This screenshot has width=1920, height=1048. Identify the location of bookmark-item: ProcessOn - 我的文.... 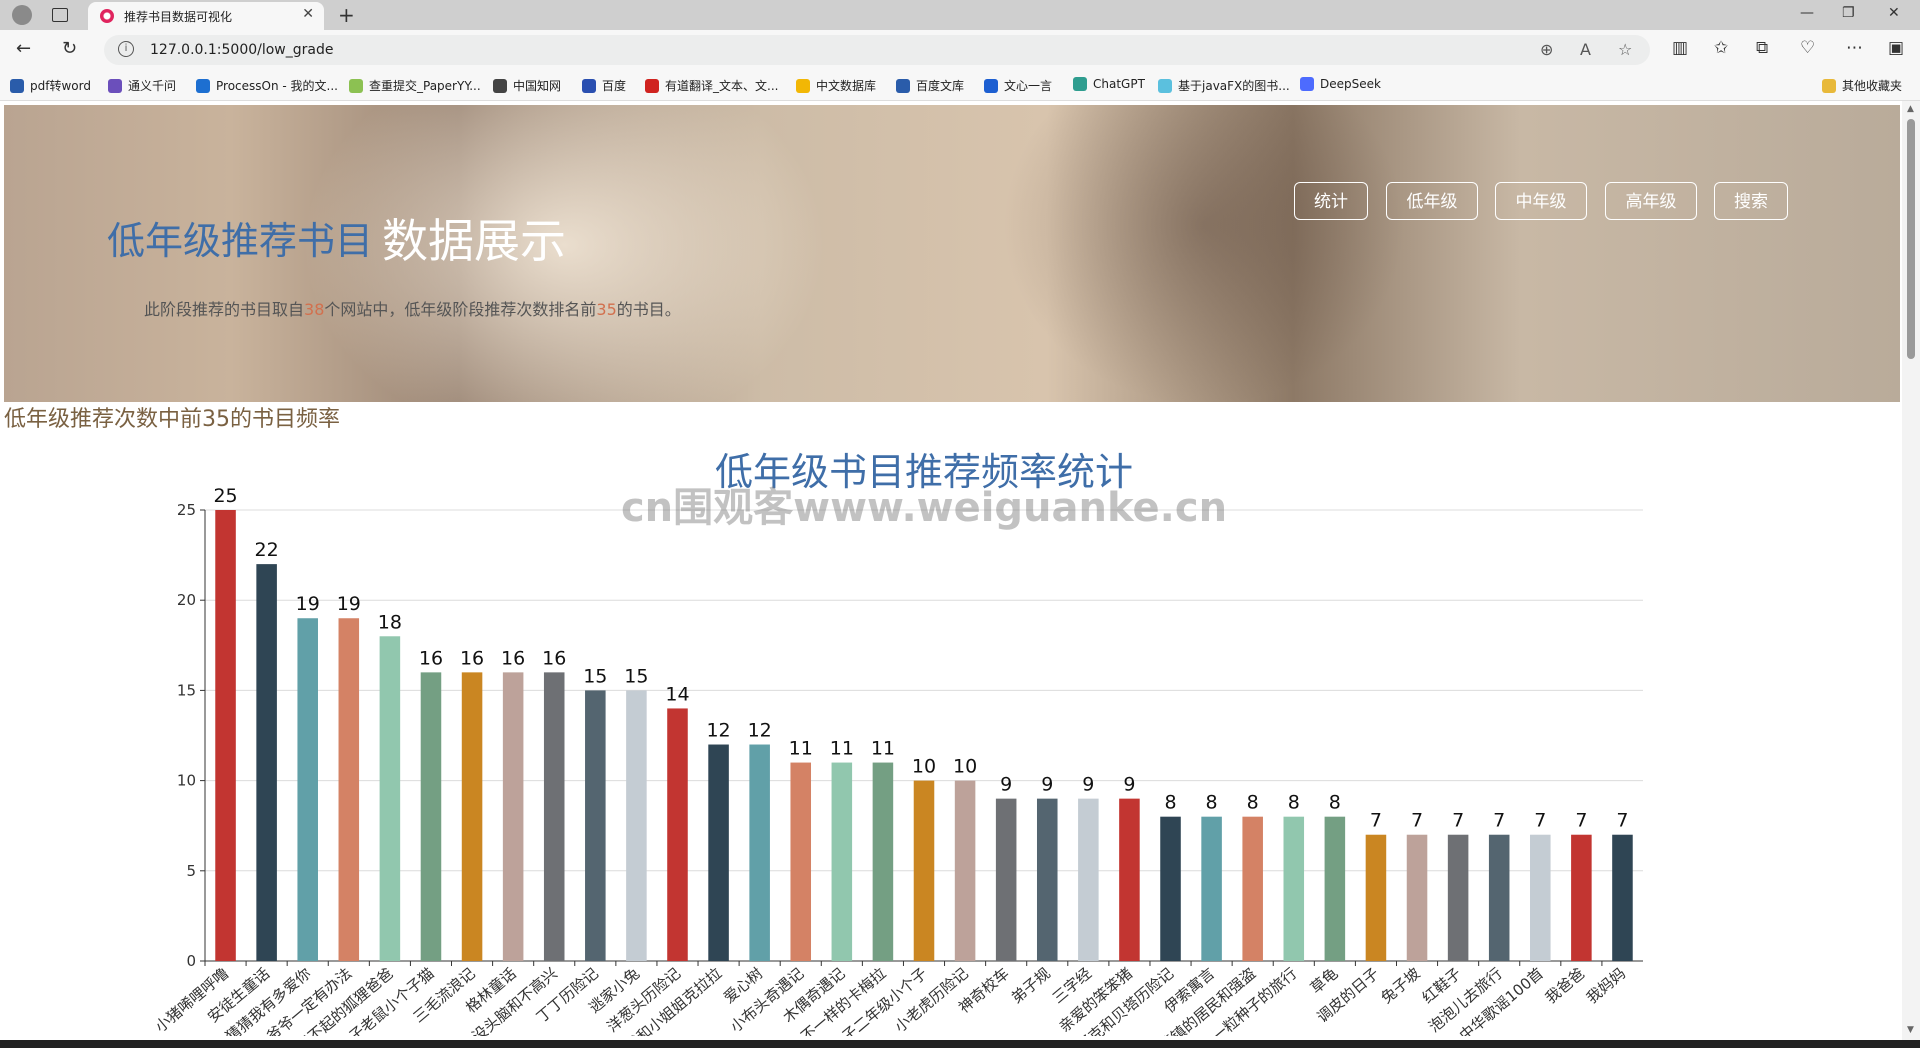
(267, 85).